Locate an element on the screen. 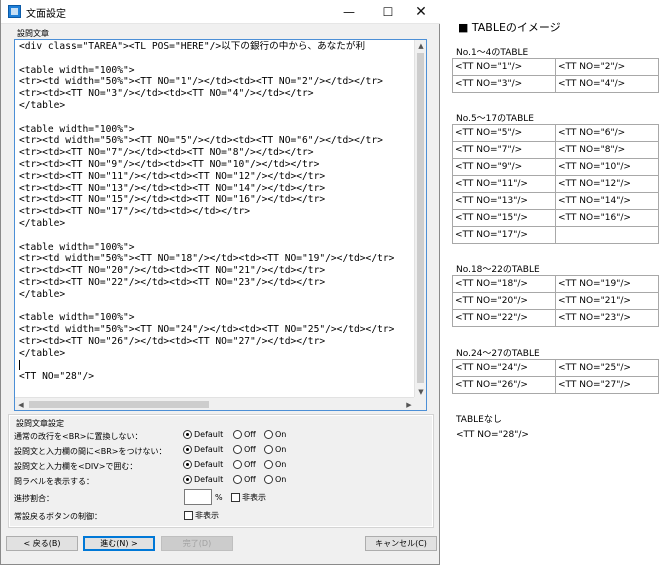 Image resolution: width=664 pixels, height=565 pixels. table-cell: <TT NO="11"/> is located at coordinates (504, 184).